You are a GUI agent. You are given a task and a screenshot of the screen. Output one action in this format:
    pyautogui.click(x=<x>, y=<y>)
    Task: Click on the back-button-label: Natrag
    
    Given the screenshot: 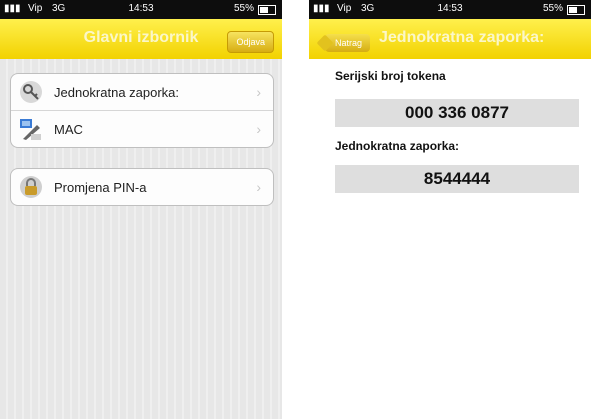 What is the action you would take?
    pyautogui.click(x=349, y=43)
    